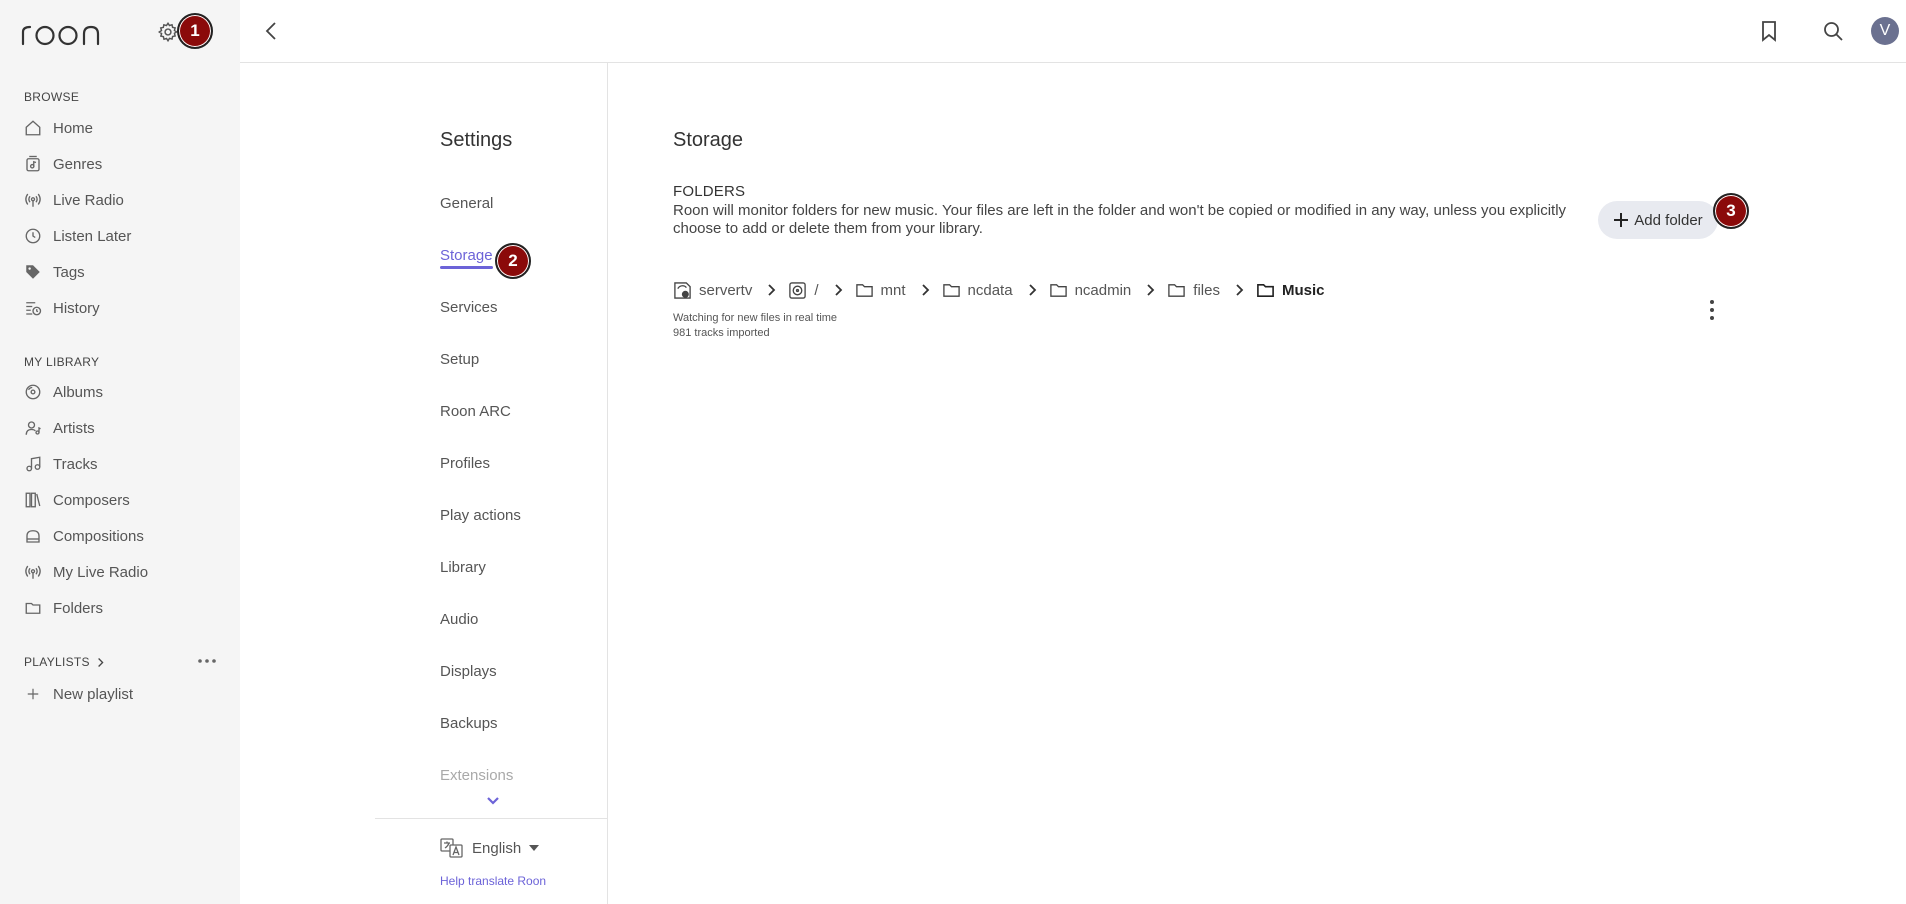 The width and height of the screenshot is (1906, 904). Describe the element at coordinates (708, 140) in the screenshot. I see `page-title: Storage` at that location.